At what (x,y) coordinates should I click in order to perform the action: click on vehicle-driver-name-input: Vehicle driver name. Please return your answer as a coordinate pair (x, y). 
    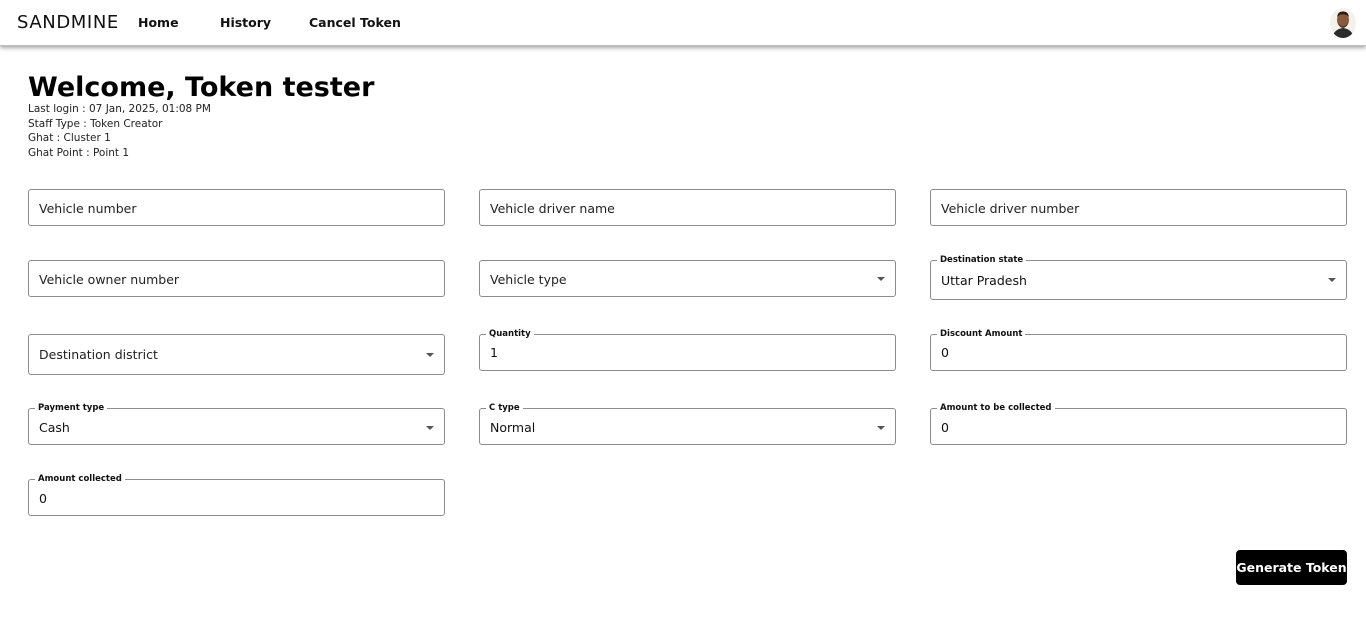
    Looking at the image, I should click on (687, 207).